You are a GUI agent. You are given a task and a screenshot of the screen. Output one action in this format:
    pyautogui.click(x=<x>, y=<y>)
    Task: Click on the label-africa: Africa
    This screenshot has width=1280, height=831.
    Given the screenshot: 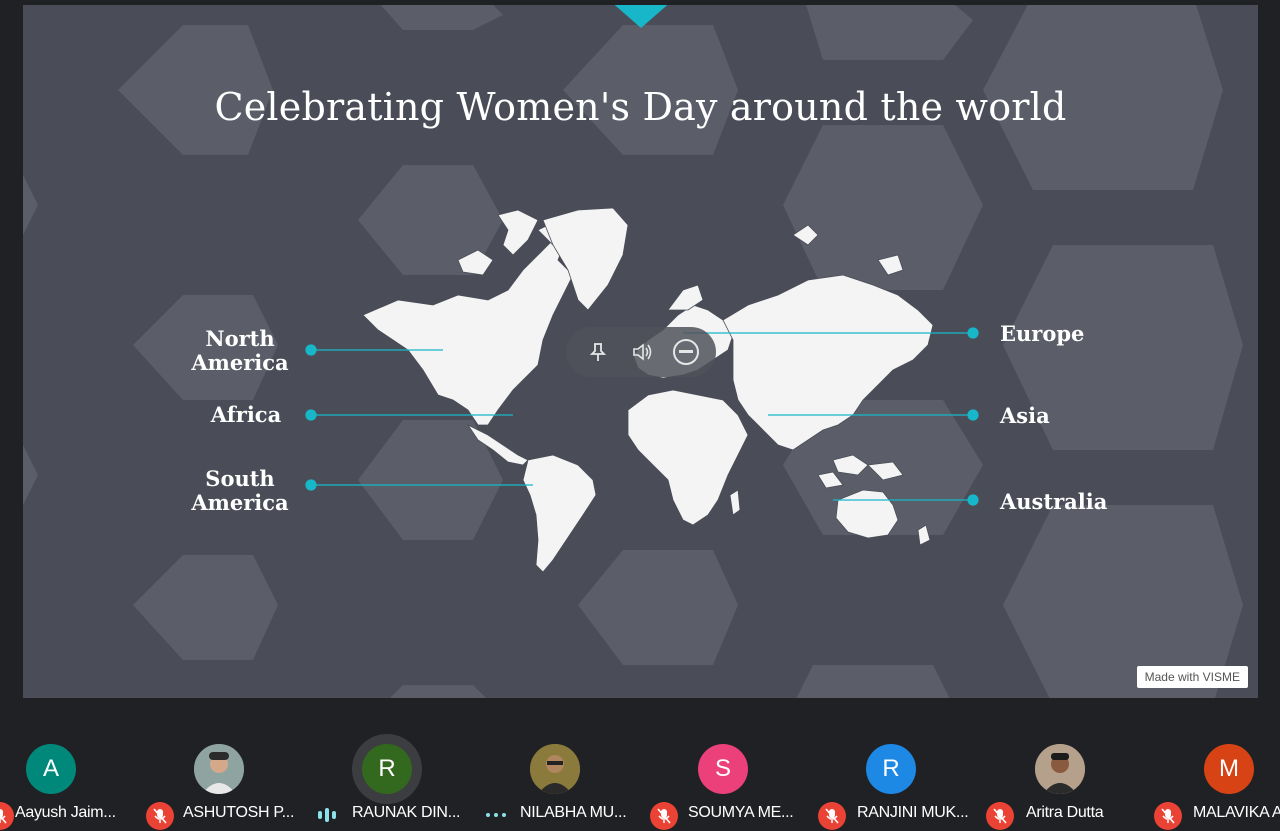 What is the action you would take?
    pyautogui.click(x=246, y=415)
    